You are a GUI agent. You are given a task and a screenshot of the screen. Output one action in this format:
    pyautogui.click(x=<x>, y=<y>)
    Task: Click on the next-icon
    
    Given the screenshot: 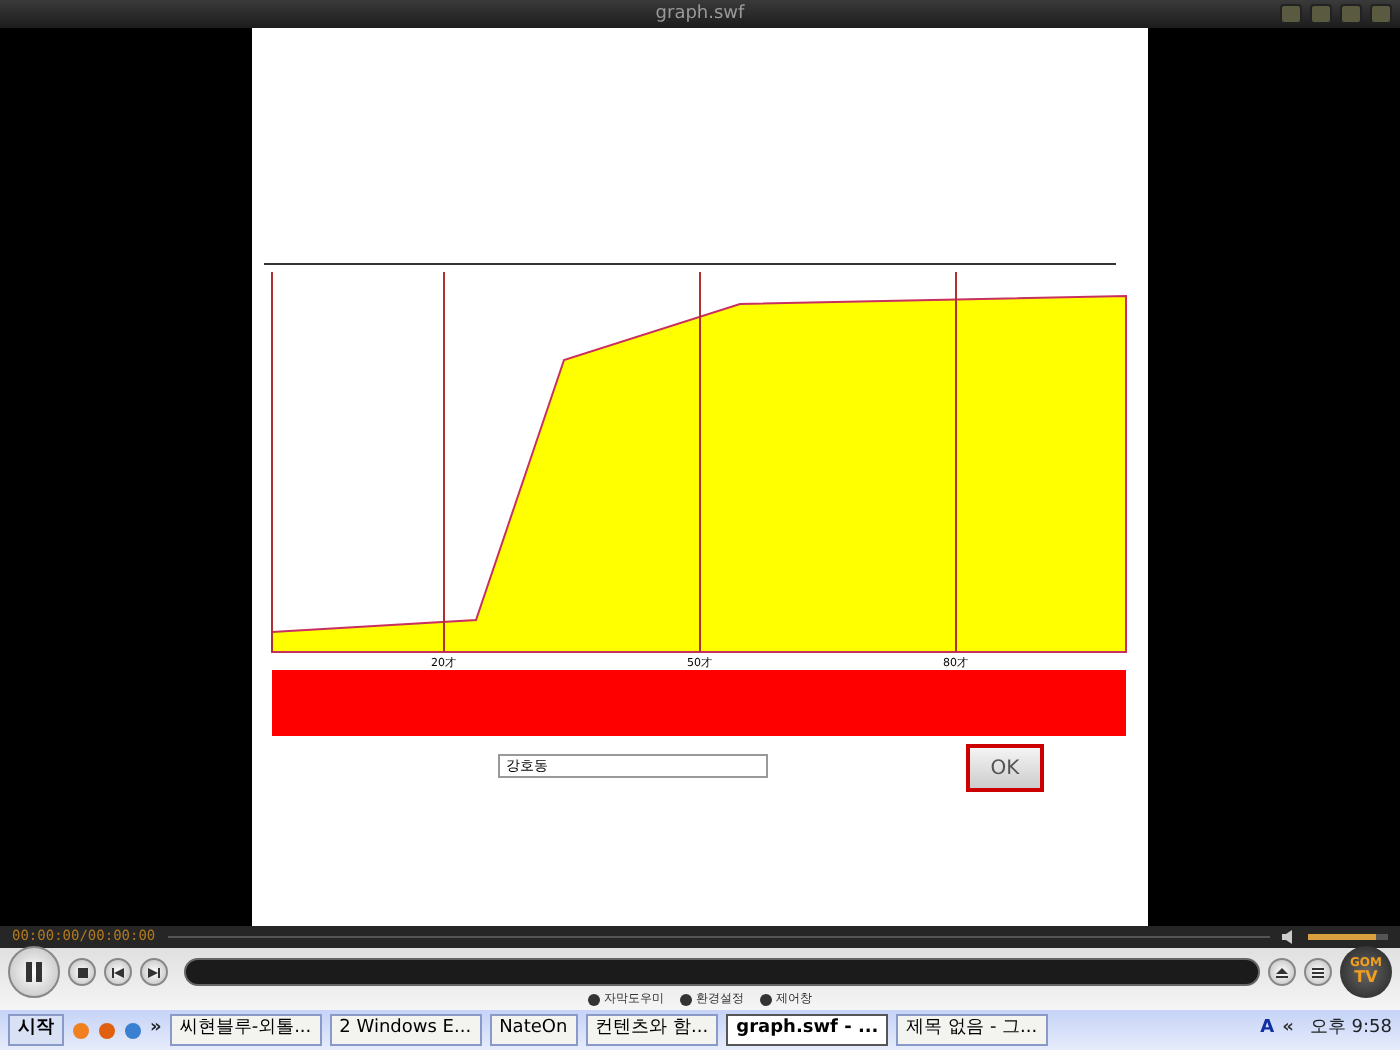 What is the action you would take?
    pyautogui.click(x=154, y=972)
    